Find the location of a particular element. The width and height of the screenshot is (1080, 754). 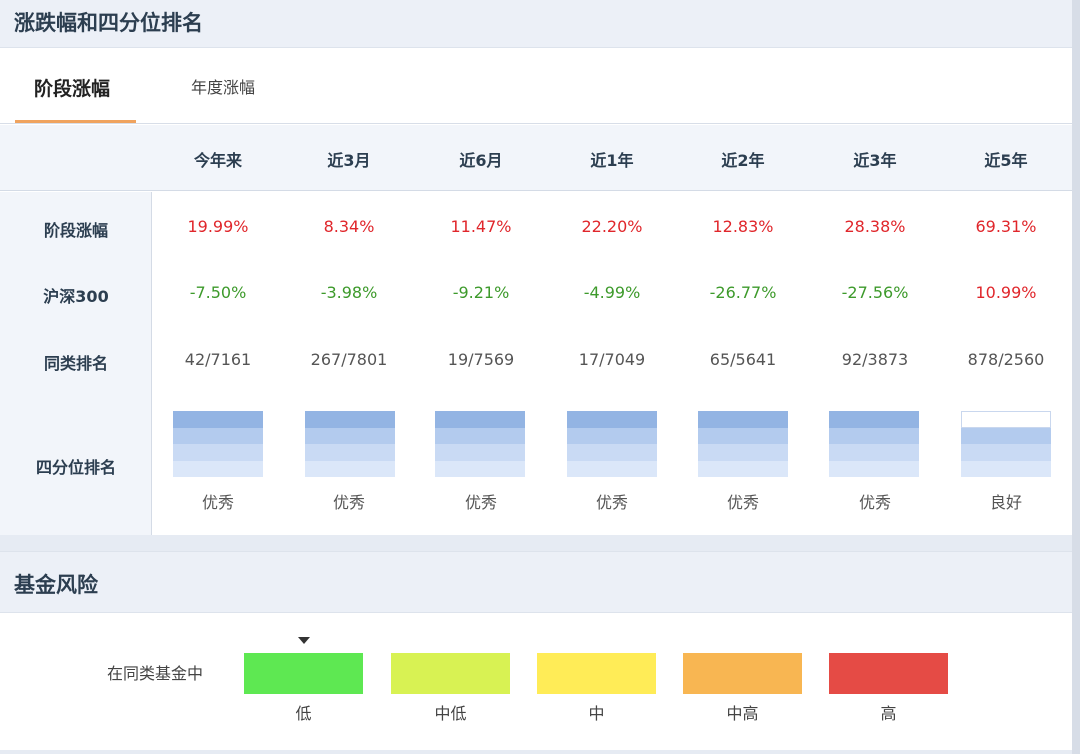

col-header: 近5年 is located at coordinates (1006, 160).